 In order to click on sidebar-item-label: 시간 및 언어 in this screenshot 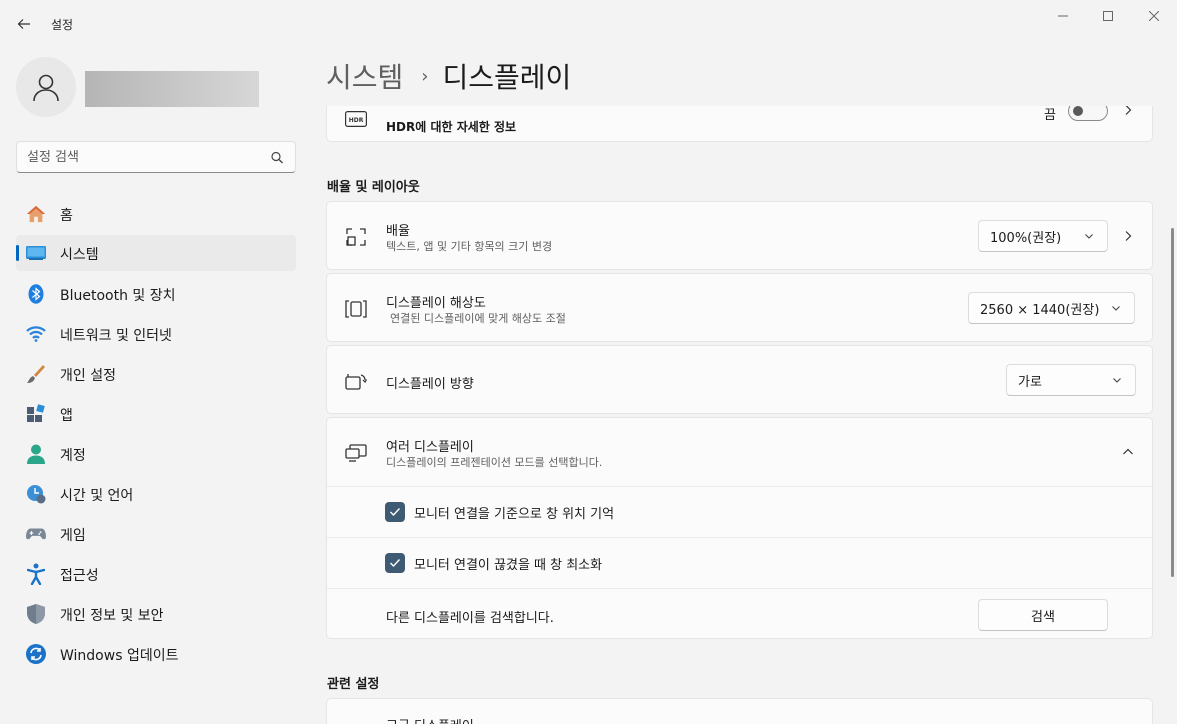, I will do `click(97, 496)`.